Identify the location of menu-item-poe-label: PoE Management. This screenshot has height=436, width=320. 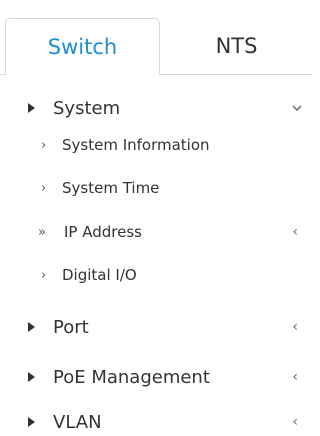
(131, 377).